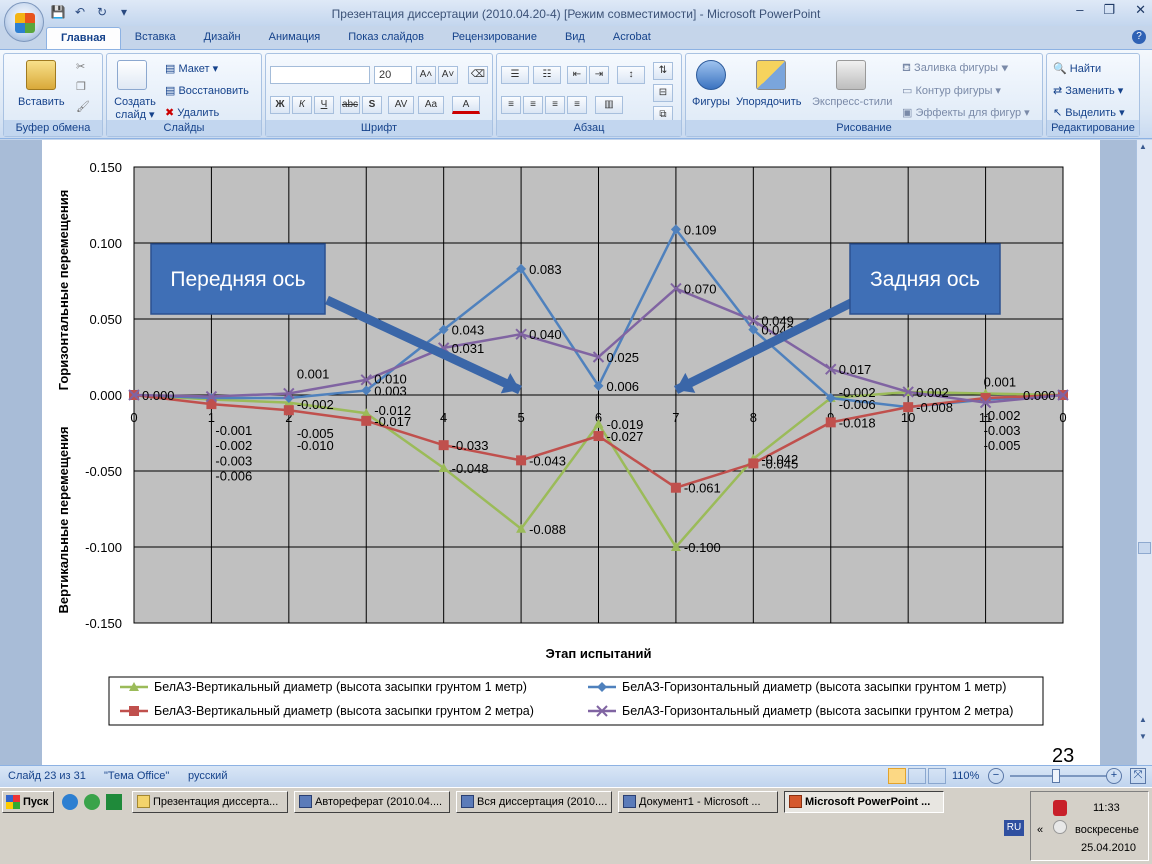  Describe the element at coordinates (393, 75) in the screenshot. I see `font-size-combo: 20` at that location.